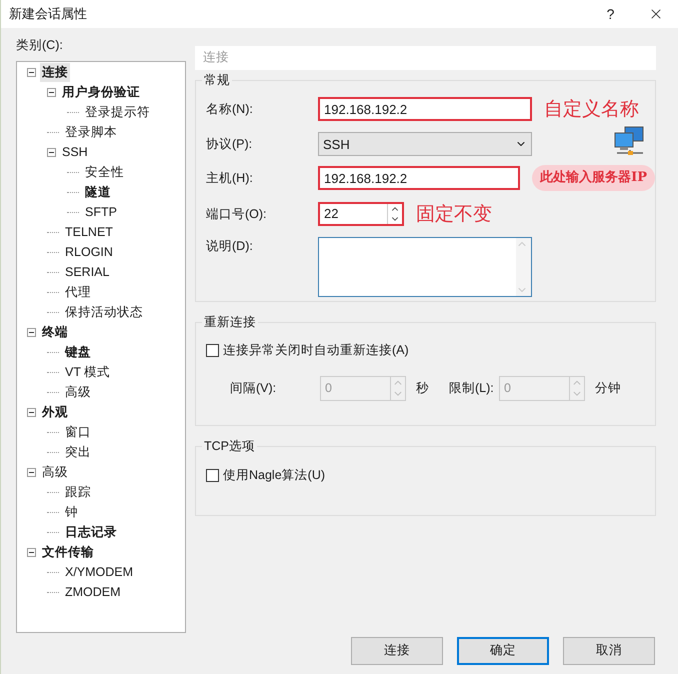 The height and width of the screenshot is (674, 678). Describe the element at coordinates (87, 272) in the screenshot. I see `tree-item: SERIAL` at that location.